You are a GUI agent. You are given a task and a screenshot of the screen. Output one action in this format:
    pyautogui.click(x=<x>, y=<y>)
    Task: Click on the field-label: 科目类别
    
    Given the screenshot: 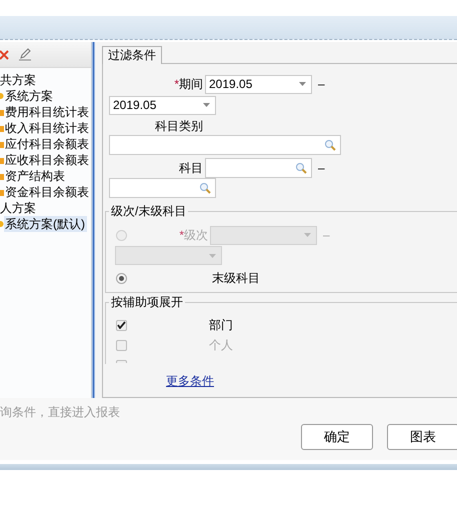 What is the action you would take?
    pyautogui.click(x=179, y=126)
    